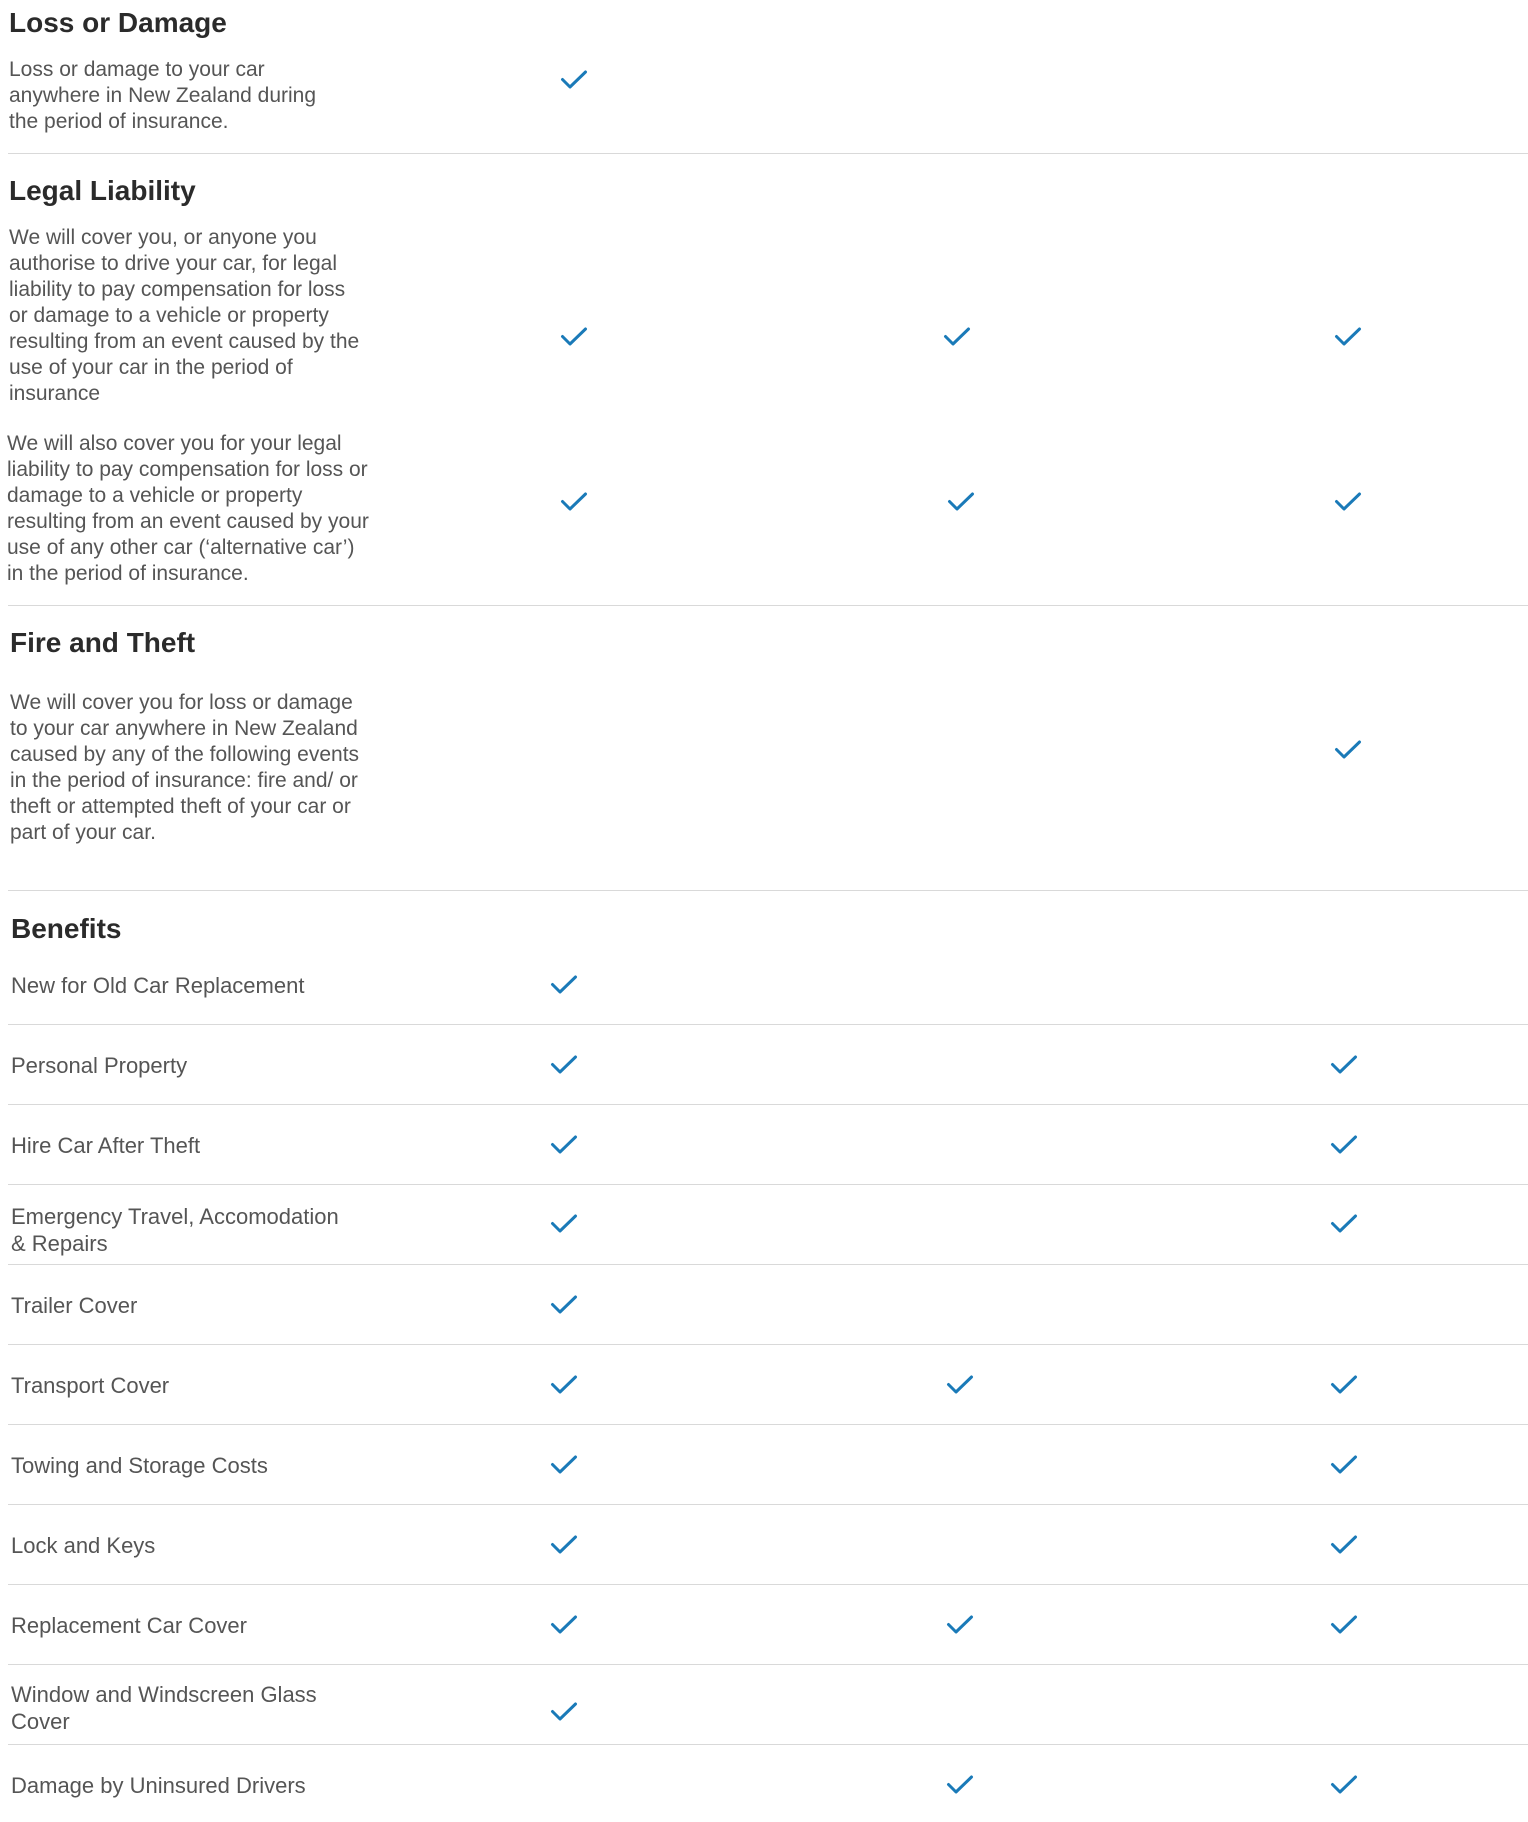 This screenshot has width=1528, height=1822. What do you see at coordinates (106, 1145) in the screenshot?
I see `benefit-label: Hire Car After Theft` at bounding box center [106, 1145].